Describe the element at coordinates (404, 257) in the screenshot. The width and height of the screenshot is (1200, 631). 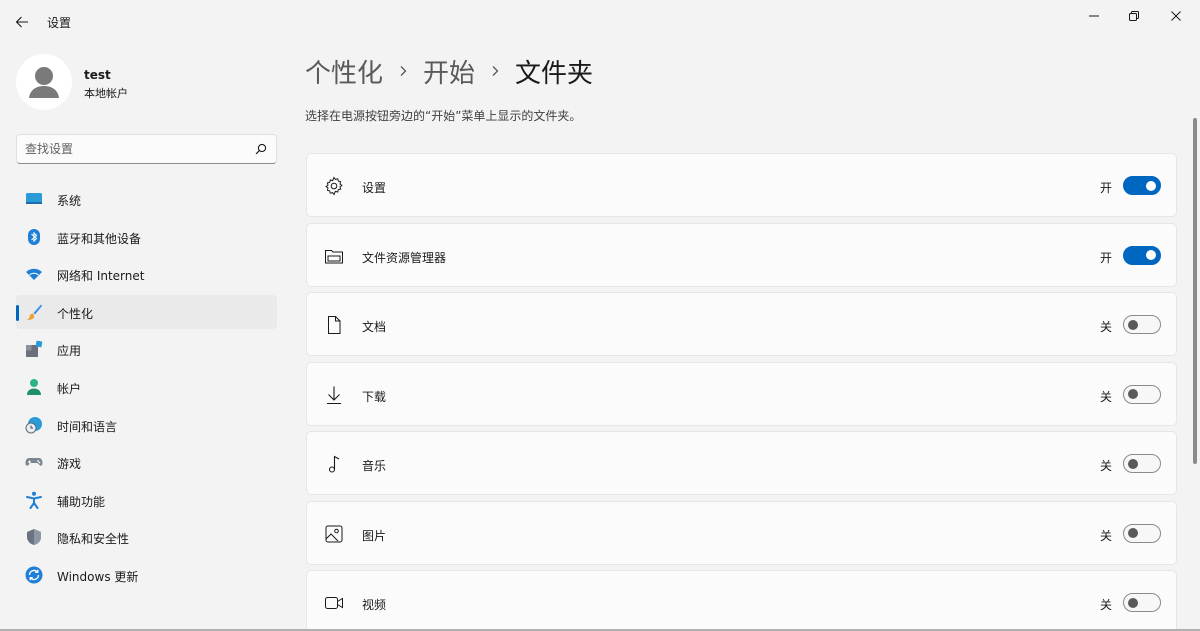
I see `folder-label: 文件资源管理器` at that location.